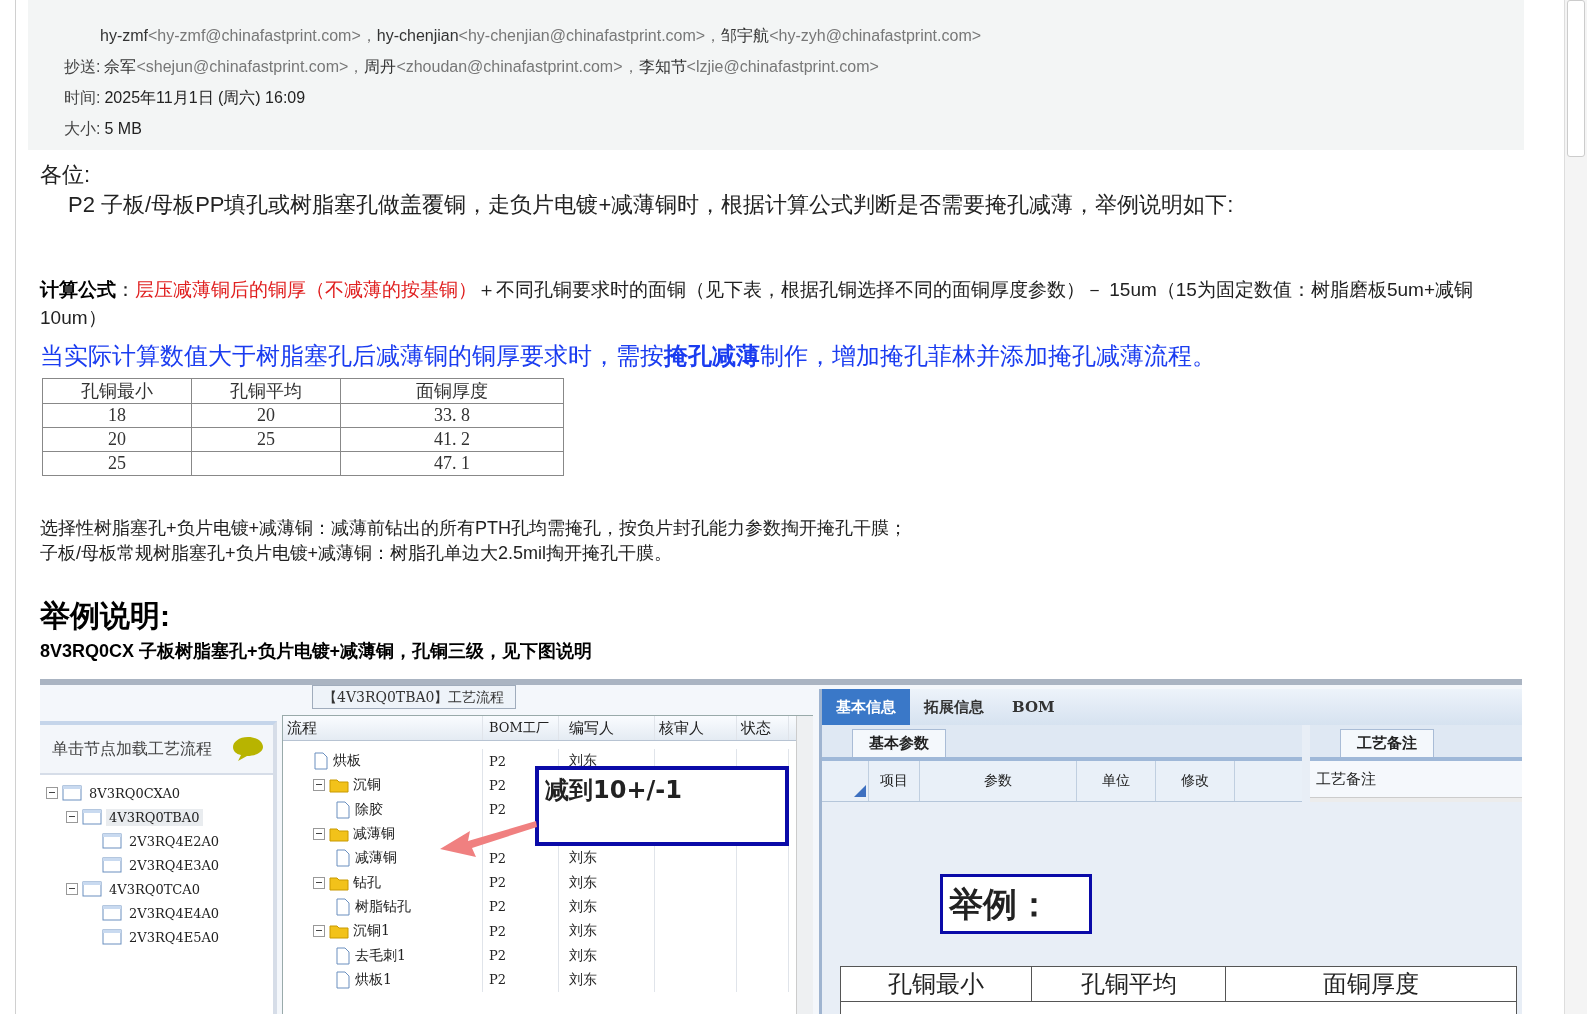 The image size is (1595, 1014). What do you see at coordinates (899, 743) in the screenshot?
I see `panel-tab: 基本参数` at bounding box center [899, 743].